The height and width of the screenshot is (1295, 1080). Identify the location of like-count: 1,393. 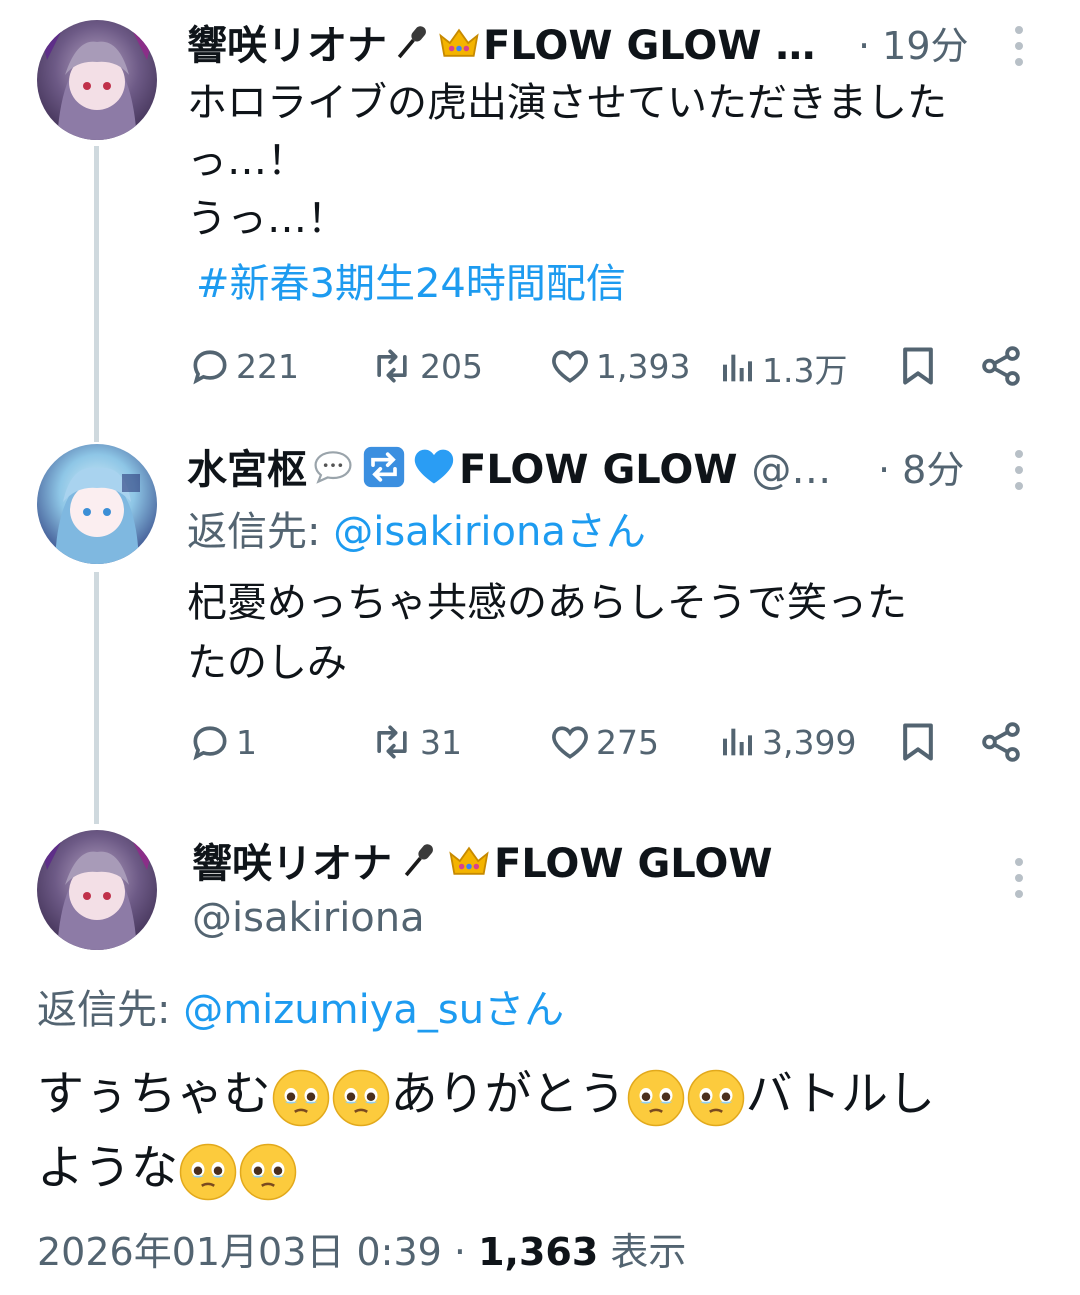
(643, 366).